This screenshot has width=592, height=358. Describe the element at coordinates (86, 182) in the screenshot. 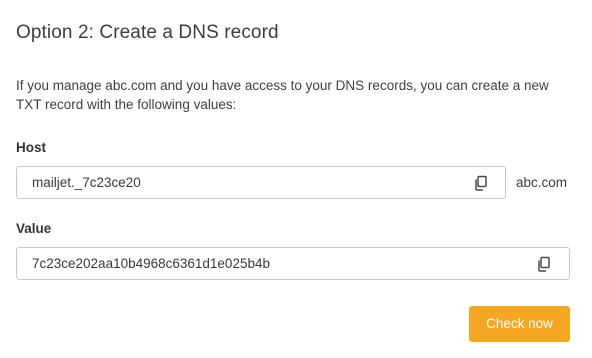

I see `host-value: mailjet._7c23ce20` at that location.